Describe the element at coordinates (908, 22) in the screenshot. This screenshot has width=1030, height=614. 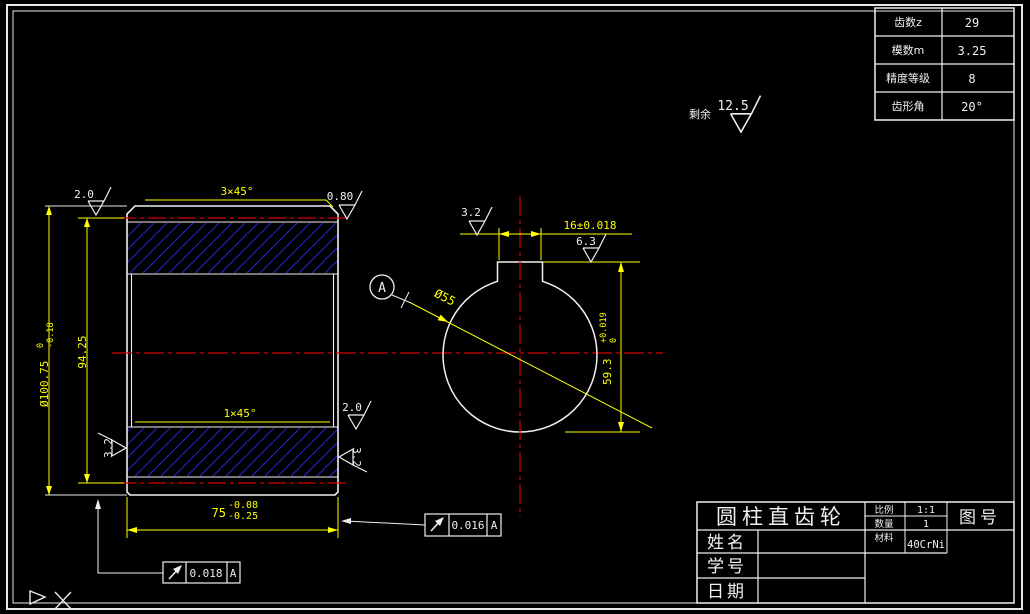
I see `param-label: 齿数z` at that location.